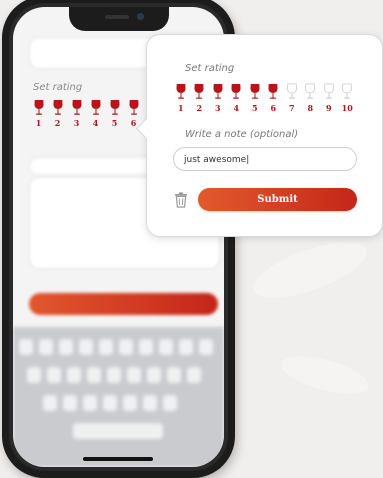 The image size is (383, 478). I want to click on phone-rating-glass-2: 2, so click(57, 113).